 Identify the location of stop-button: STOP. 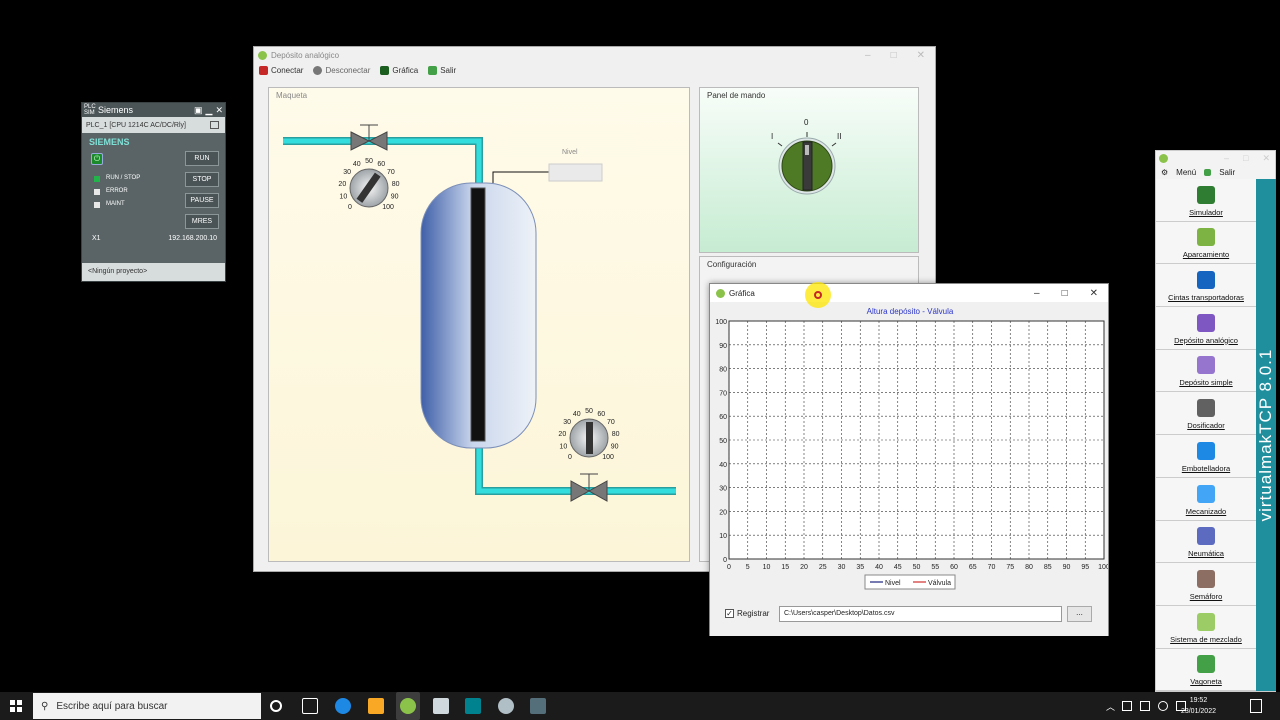
(202, 179).